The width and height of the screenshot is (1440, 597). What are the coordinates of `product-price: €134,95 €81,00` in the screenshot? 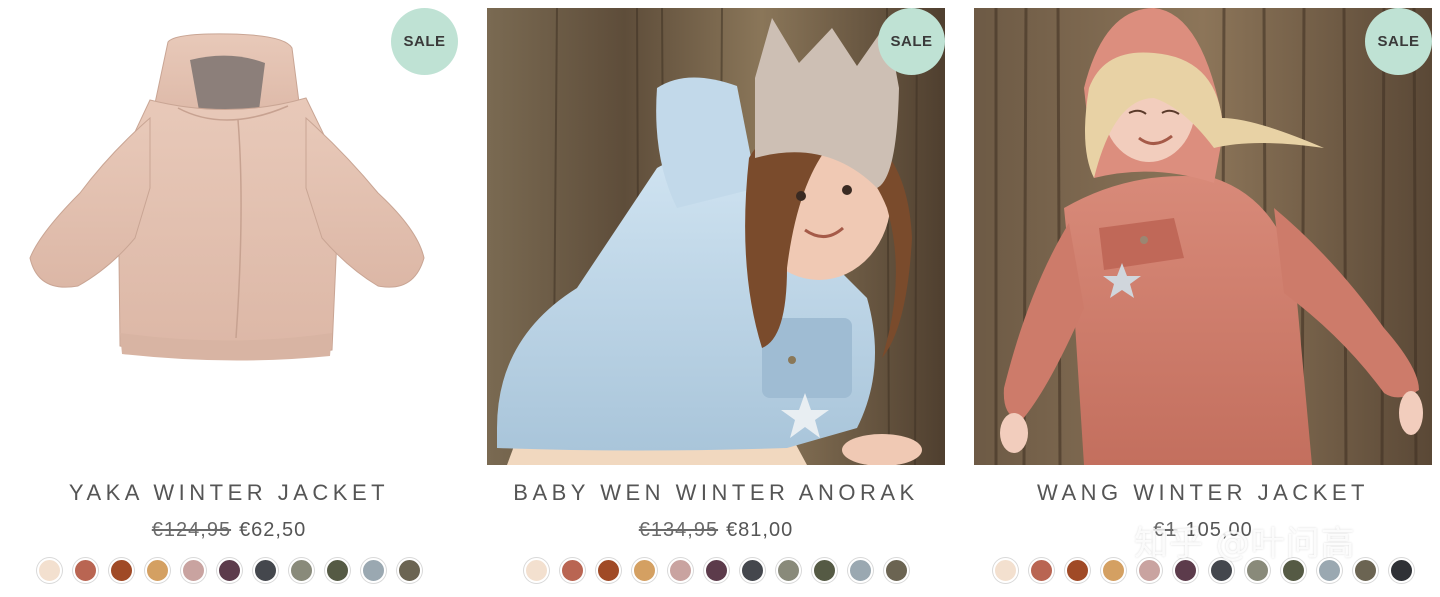 It's located at (716, 530).